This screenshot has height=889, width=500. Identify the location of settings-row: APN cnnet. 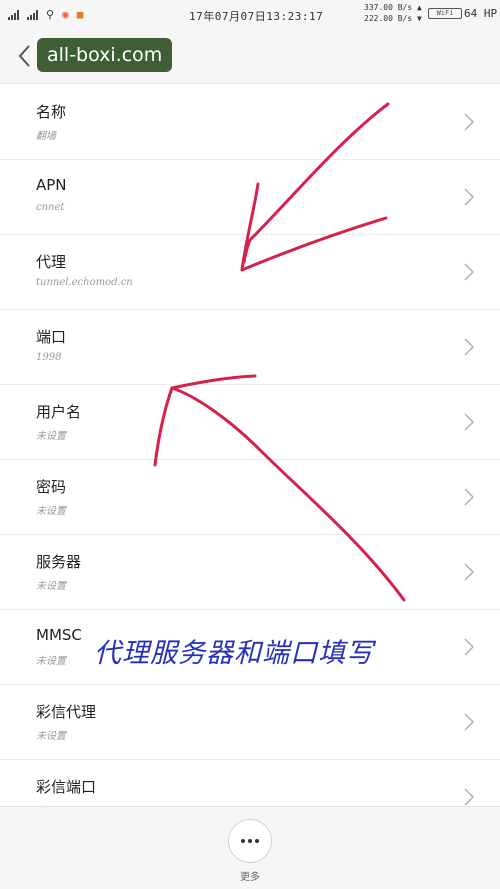
(250, 197).